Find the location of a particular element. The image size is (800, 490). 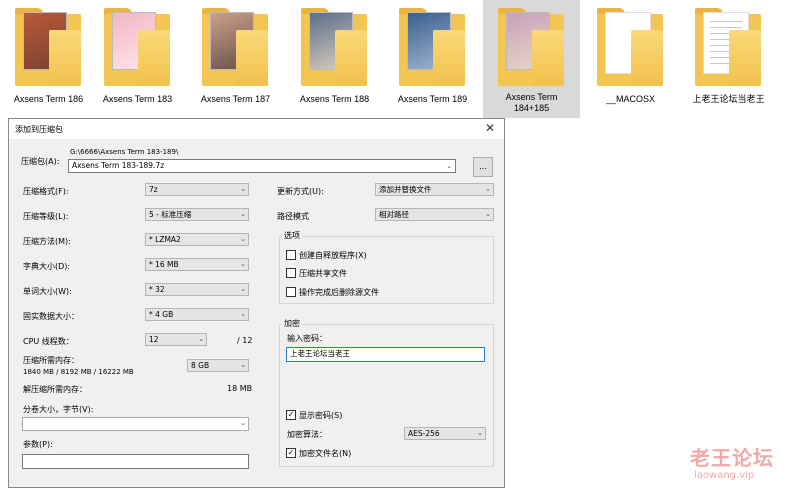

params-label: 参数(P): is located at coordinates (38, 444).